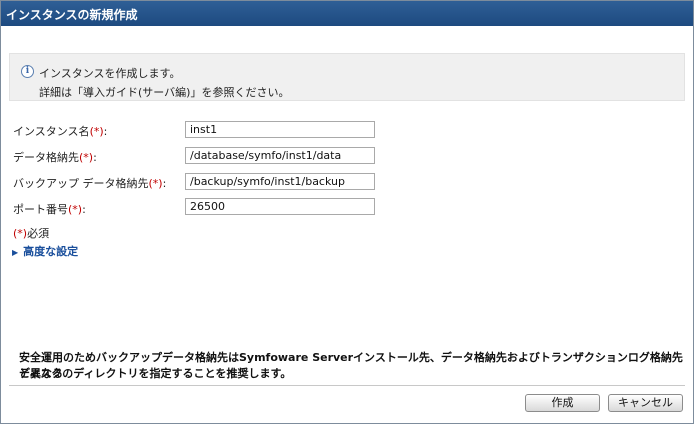 This screenshot has width=694, height=424. I want to click on instance-name-input, so click(280, 129).